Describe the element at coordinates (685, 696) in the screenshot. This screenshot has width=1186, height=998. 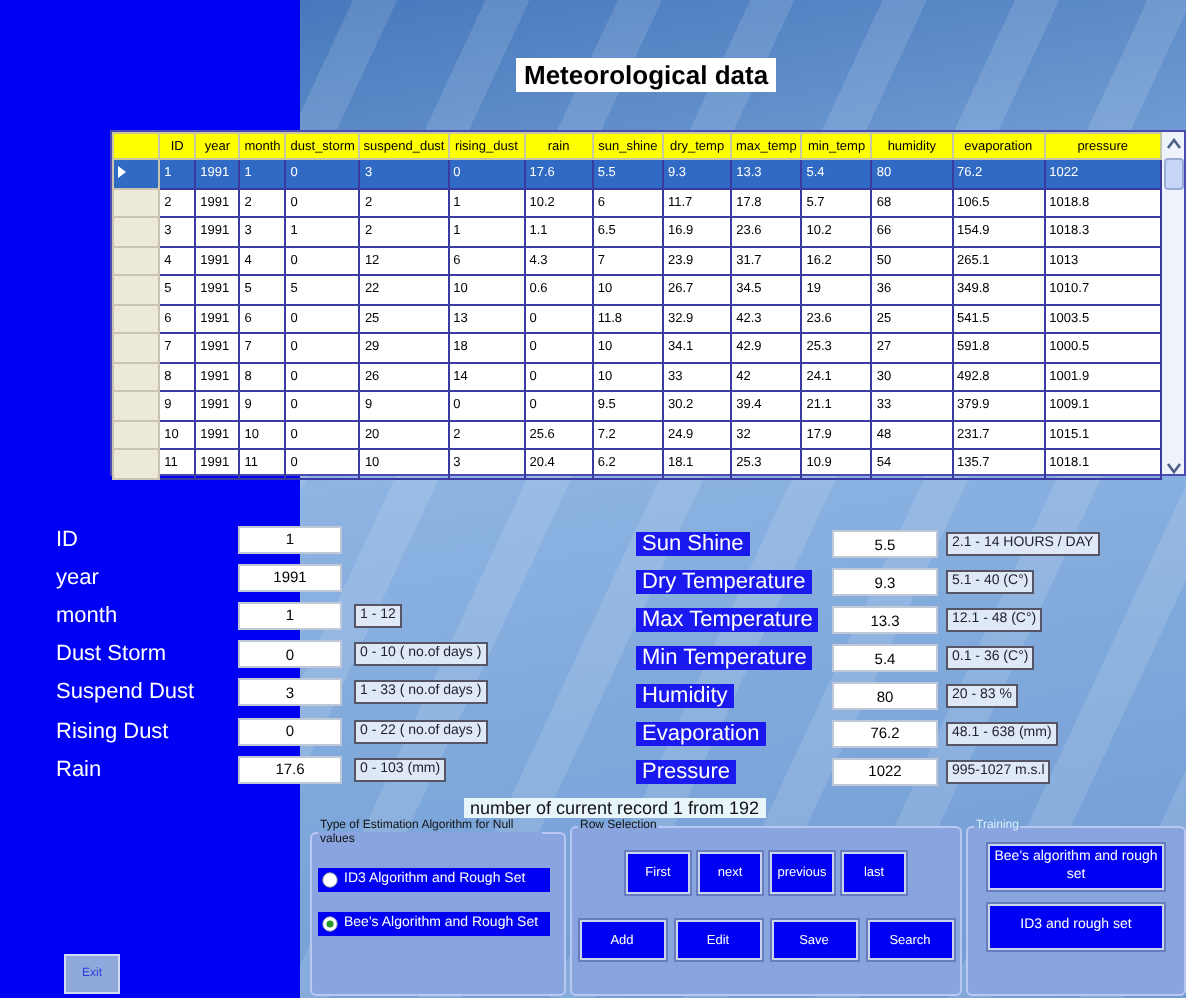
I see `field-label: Humidity` at that location.